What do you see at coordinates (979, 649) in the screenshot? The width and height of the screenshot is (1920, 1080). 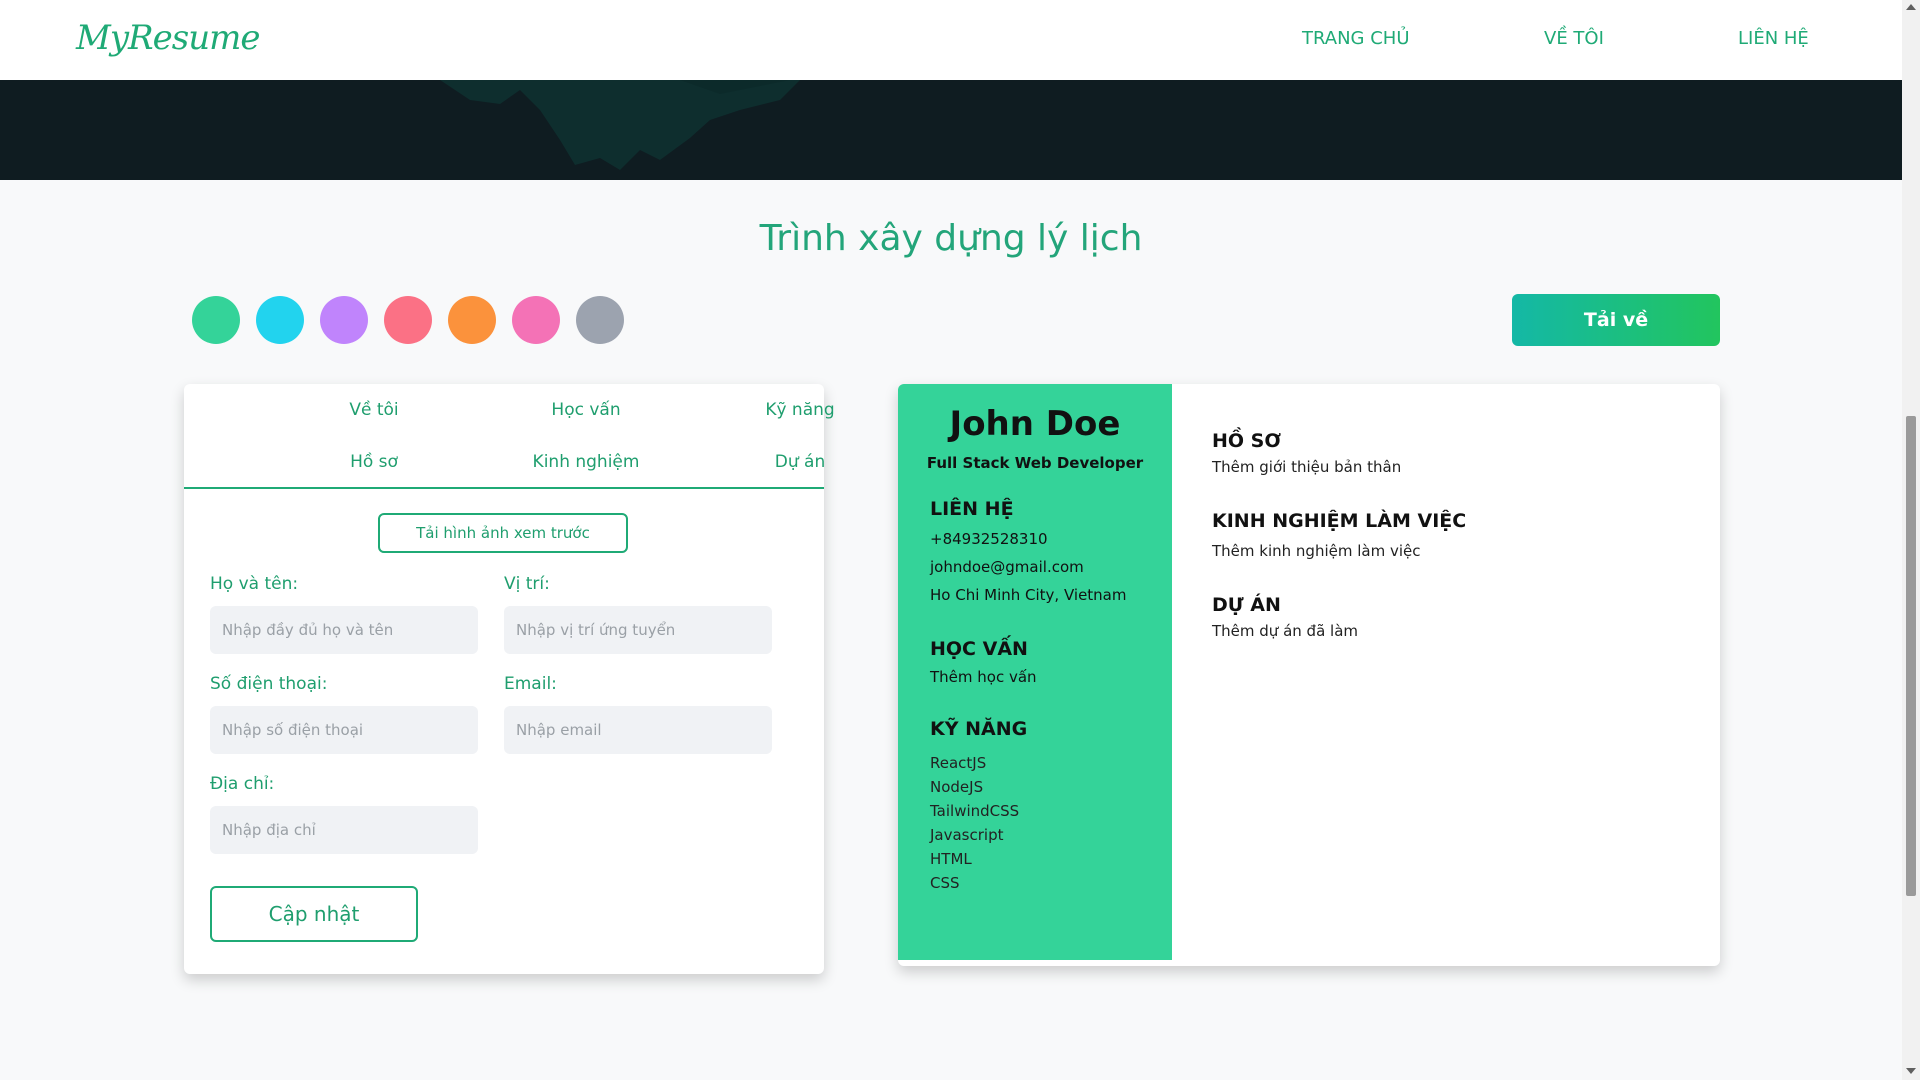 I see `education-heading: HỌC VẤN` at bounding box center [979, 649].